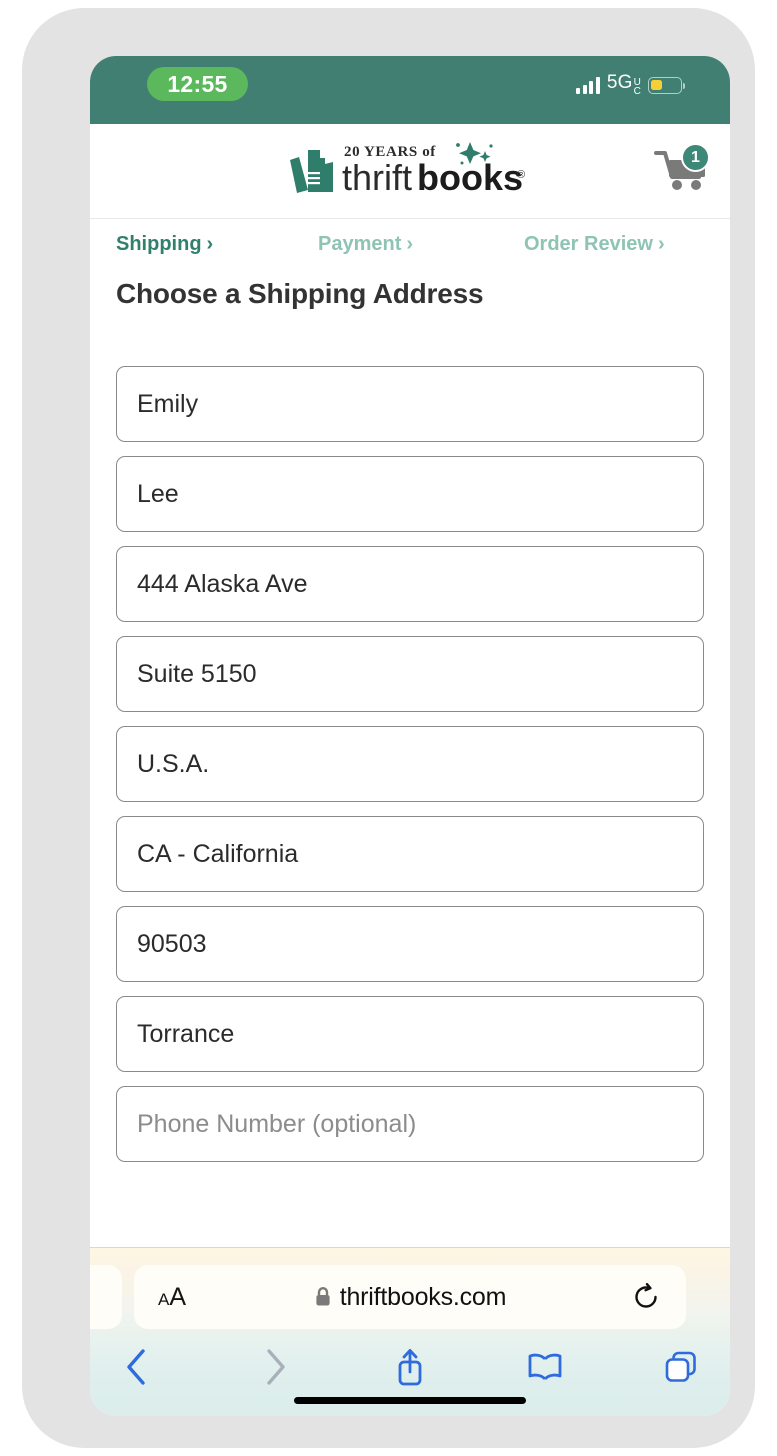  What do you see at coordinates (588, 243) in the screenshot?
I see `breadcrumb-label-order-review: Order Review` at bounding box center [588, 243].